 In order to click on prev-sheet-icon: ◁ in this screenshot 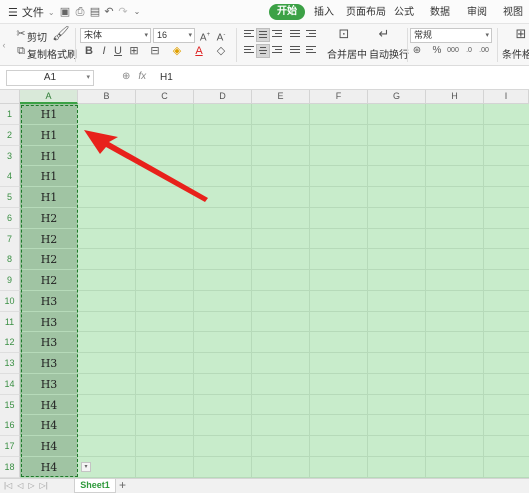, I will do `click(20, 485)`.